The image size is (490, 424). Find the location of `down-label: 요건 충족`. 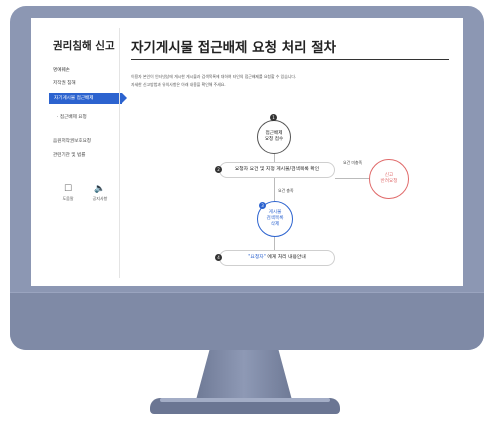

down-label: 요건 충족 is located at coordinates (286, 190).